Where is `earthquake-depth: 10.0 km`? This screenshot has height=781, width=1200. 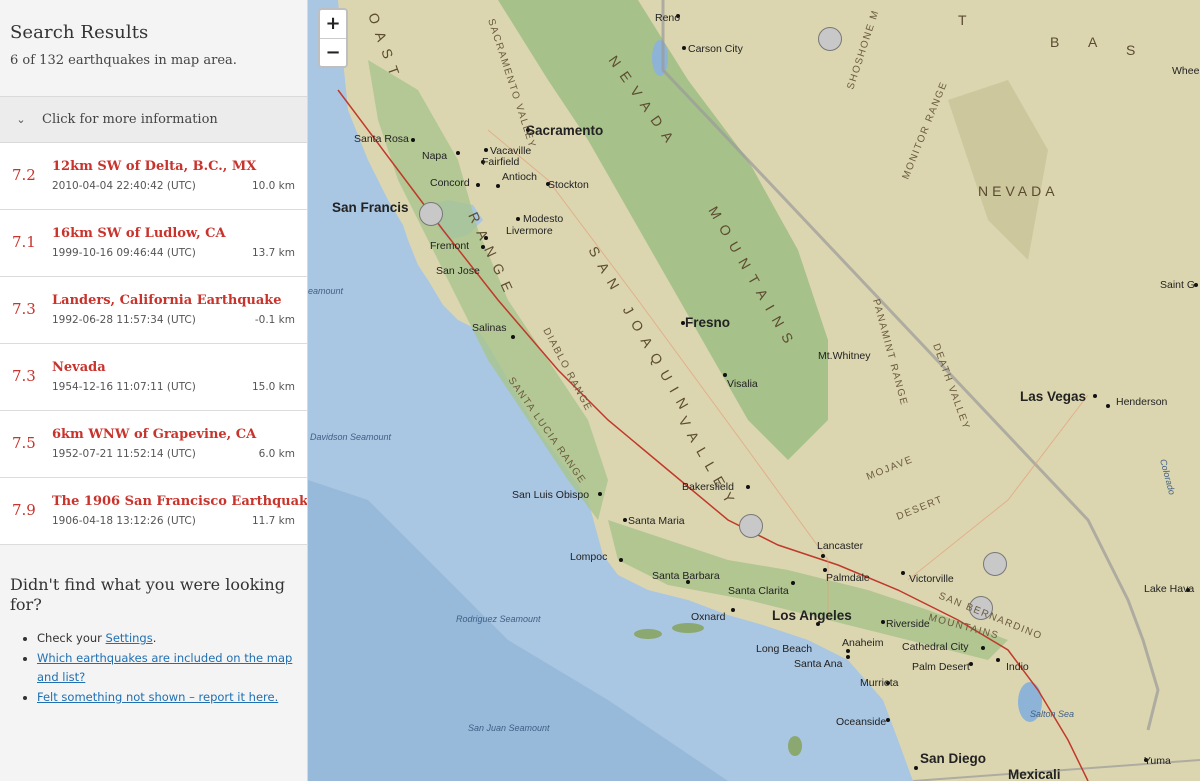 earthquake-depth: 10.0 km is located at coordinates (273, 186).